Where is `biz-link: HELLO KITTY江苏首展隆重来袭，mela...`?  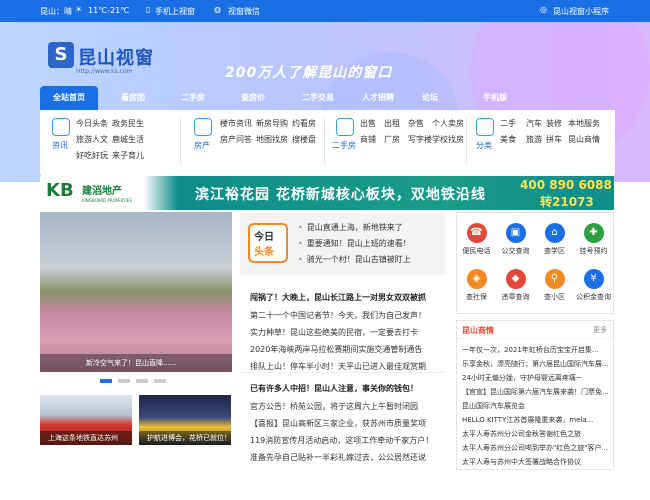
biz-link: HELLO KITTY江苏首展隆重来袭，mela... is located at coordinates (536, 420).